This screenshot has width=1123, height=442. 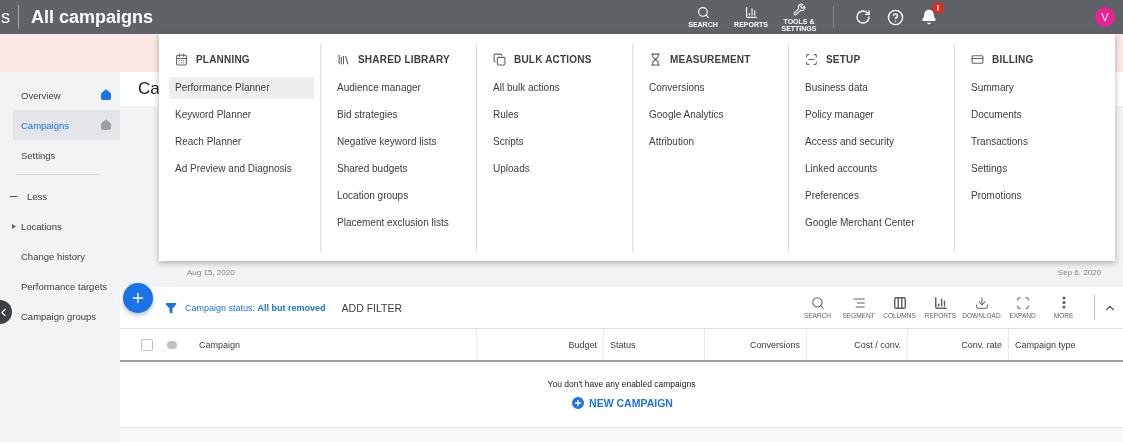 What do you see at coordinates (873, 142) in the screenshot?
I see `menu-item: Access and security` at bounding box center [873, 142].